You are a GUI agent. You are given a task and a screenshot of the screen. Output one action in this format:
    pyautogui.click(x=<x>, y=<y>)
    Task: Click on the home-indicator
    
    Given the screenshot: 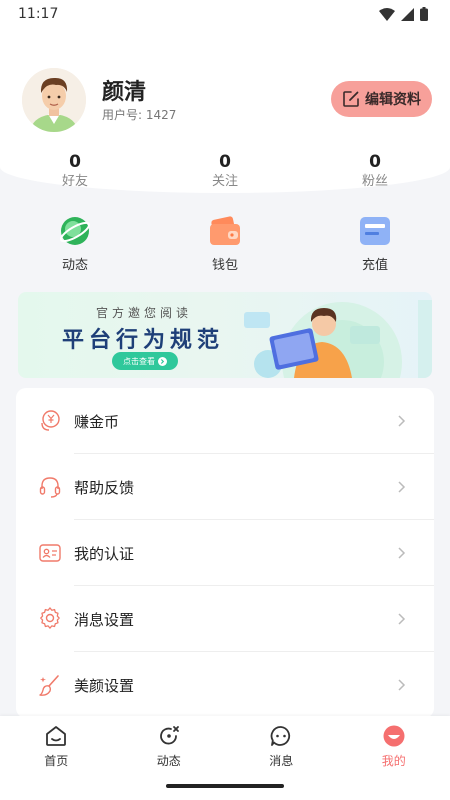 What is the action you would take?
    pyautogui.click(x=225, y=786)
    